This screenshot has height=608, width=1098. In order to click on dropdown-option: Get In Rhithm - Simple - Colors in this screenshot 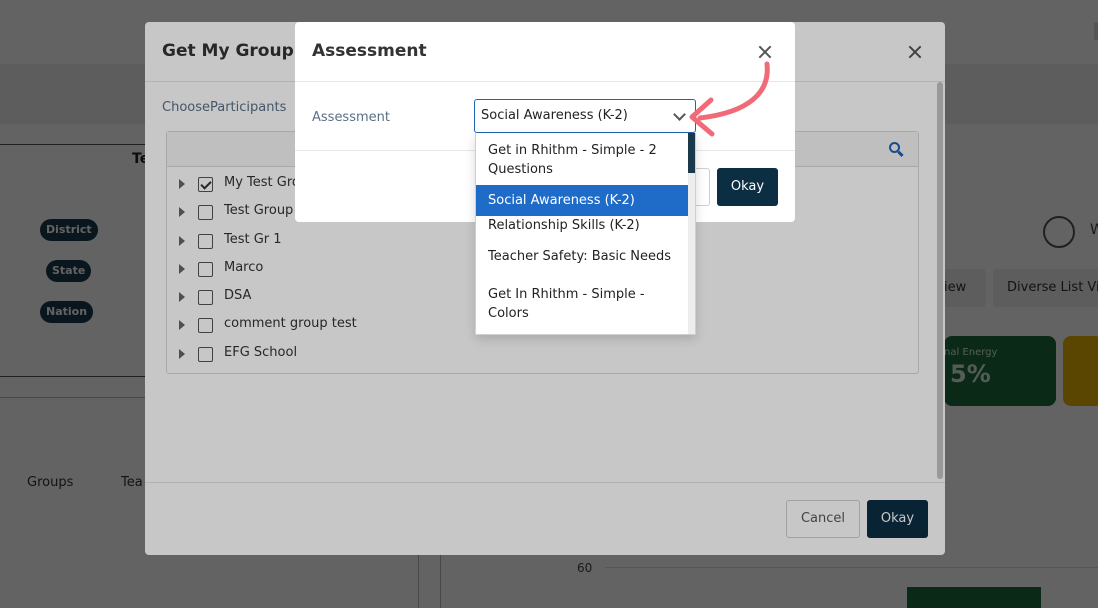, I will do `click(583, 304)`.